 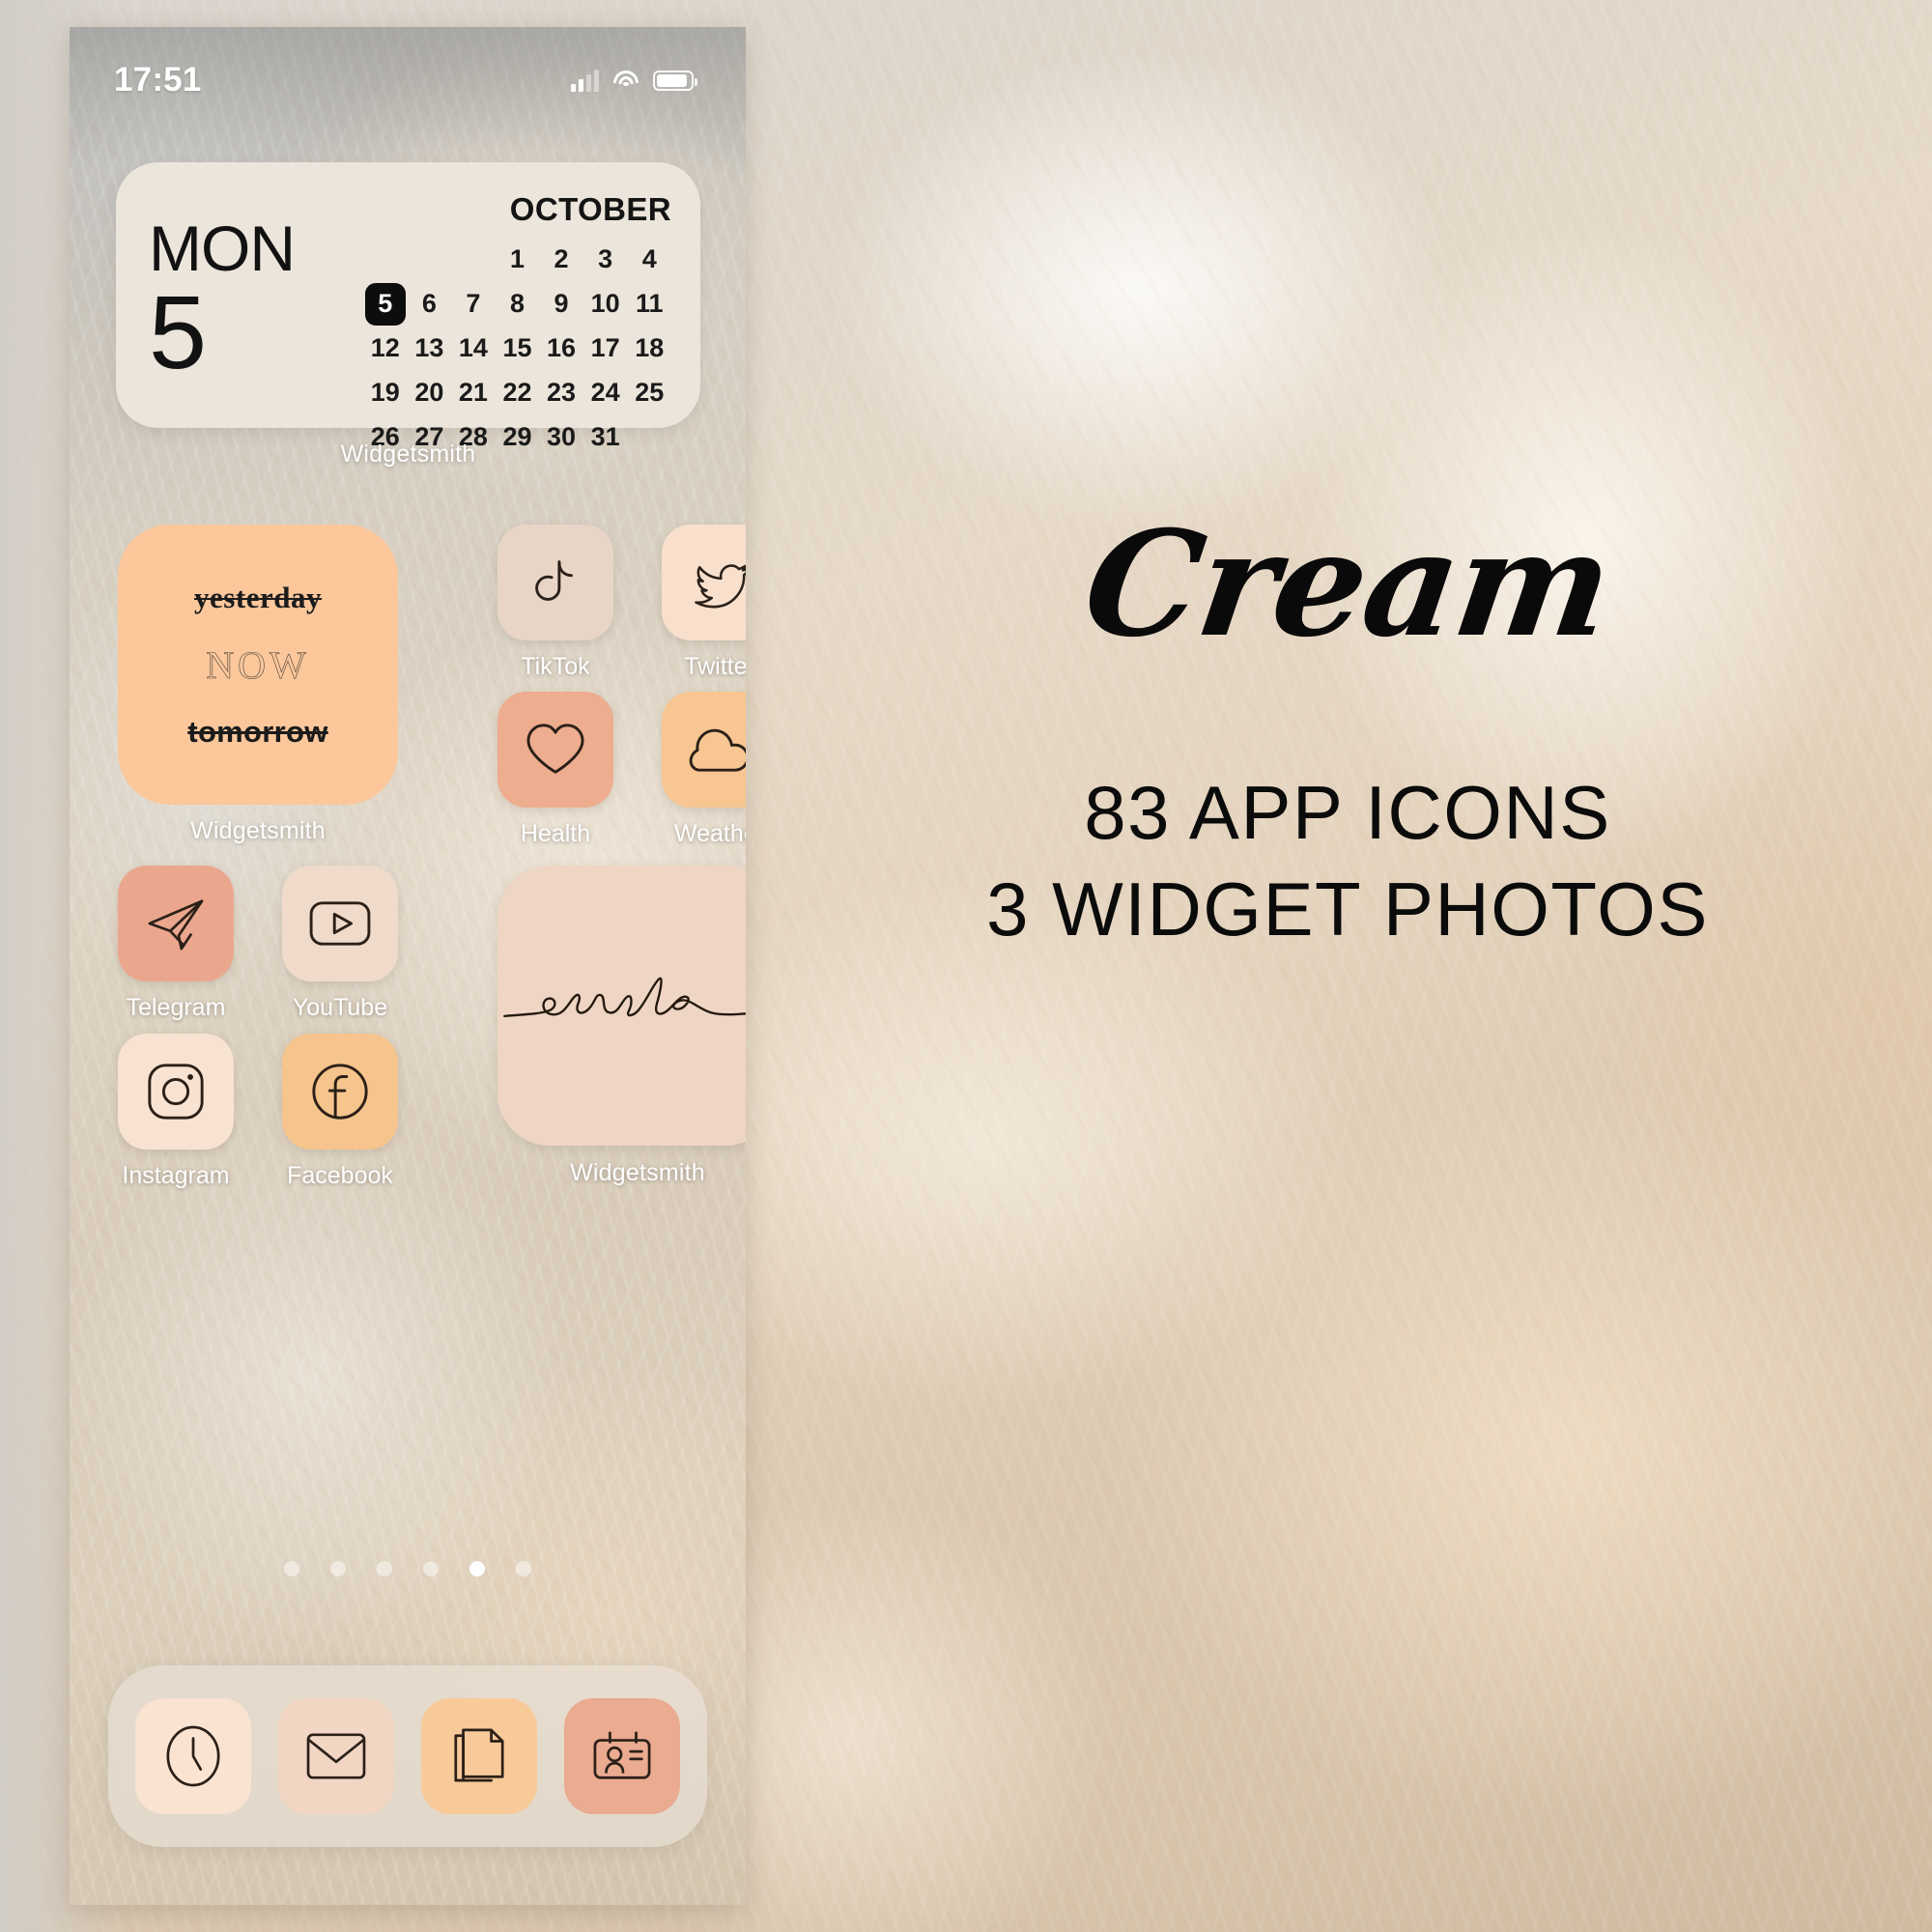 What do you see at coordinates (477, 1569) in the screenshot?
I see `page-dot-active` at bounding box center [477, 1569].